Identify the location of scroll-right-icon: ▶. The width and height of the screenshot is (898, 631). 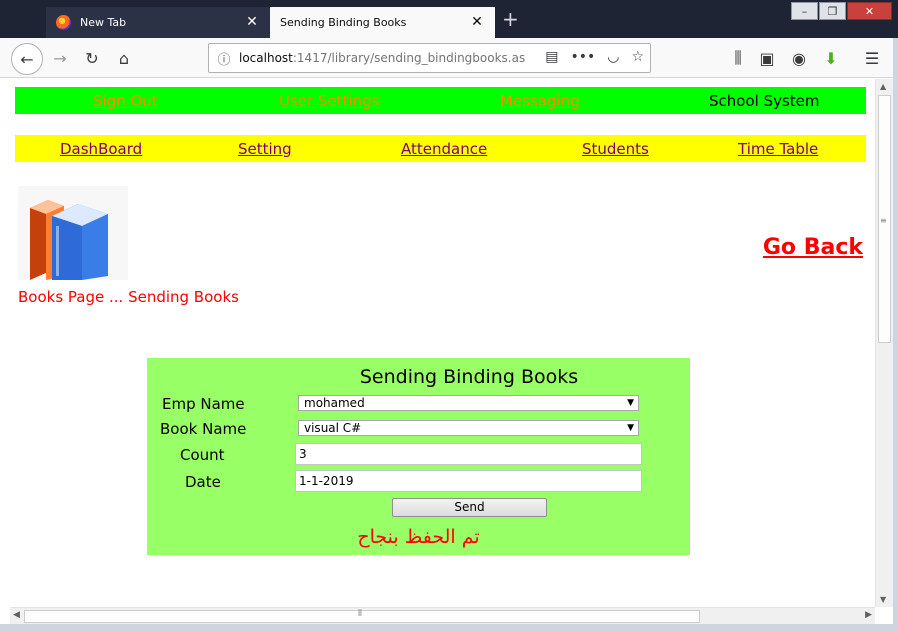
(868, 615).